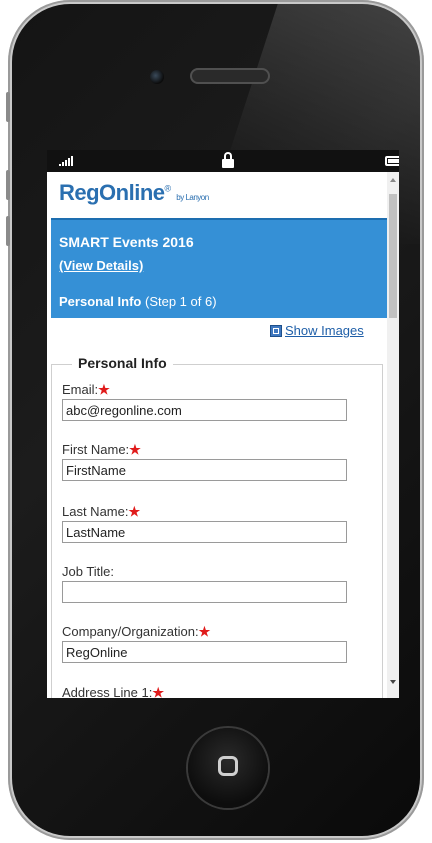 This screenshot has width=432, height=843. I want to click on battery-icon, so click(392, 161).